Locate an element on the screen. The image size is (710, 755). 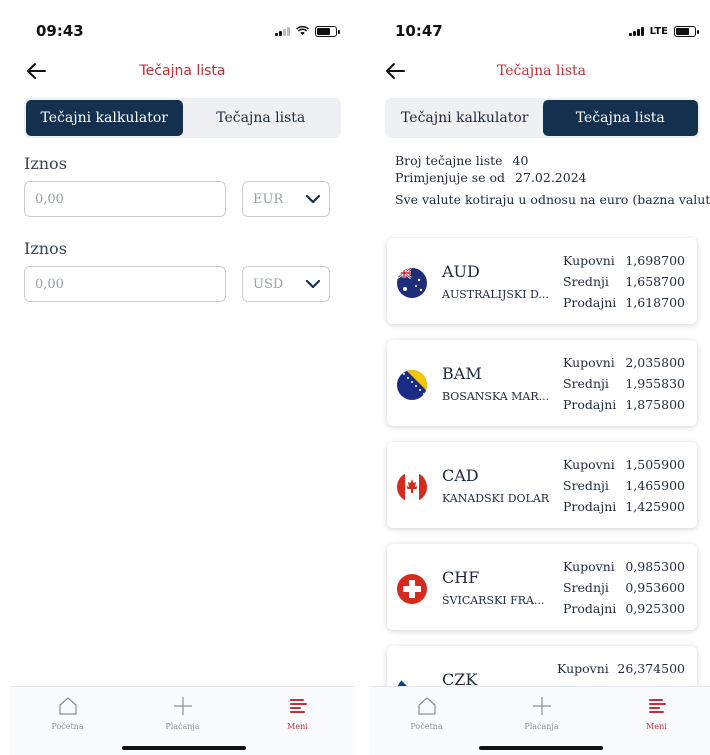
valid-from-label: Primjenjuje se od is located at coordinates (450, 177).